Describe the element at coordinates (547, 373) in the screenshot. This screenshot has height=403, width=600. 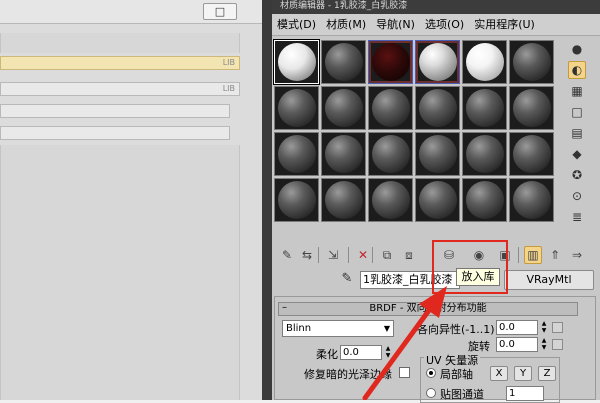
I see `axis-z-button: Z` at that location.